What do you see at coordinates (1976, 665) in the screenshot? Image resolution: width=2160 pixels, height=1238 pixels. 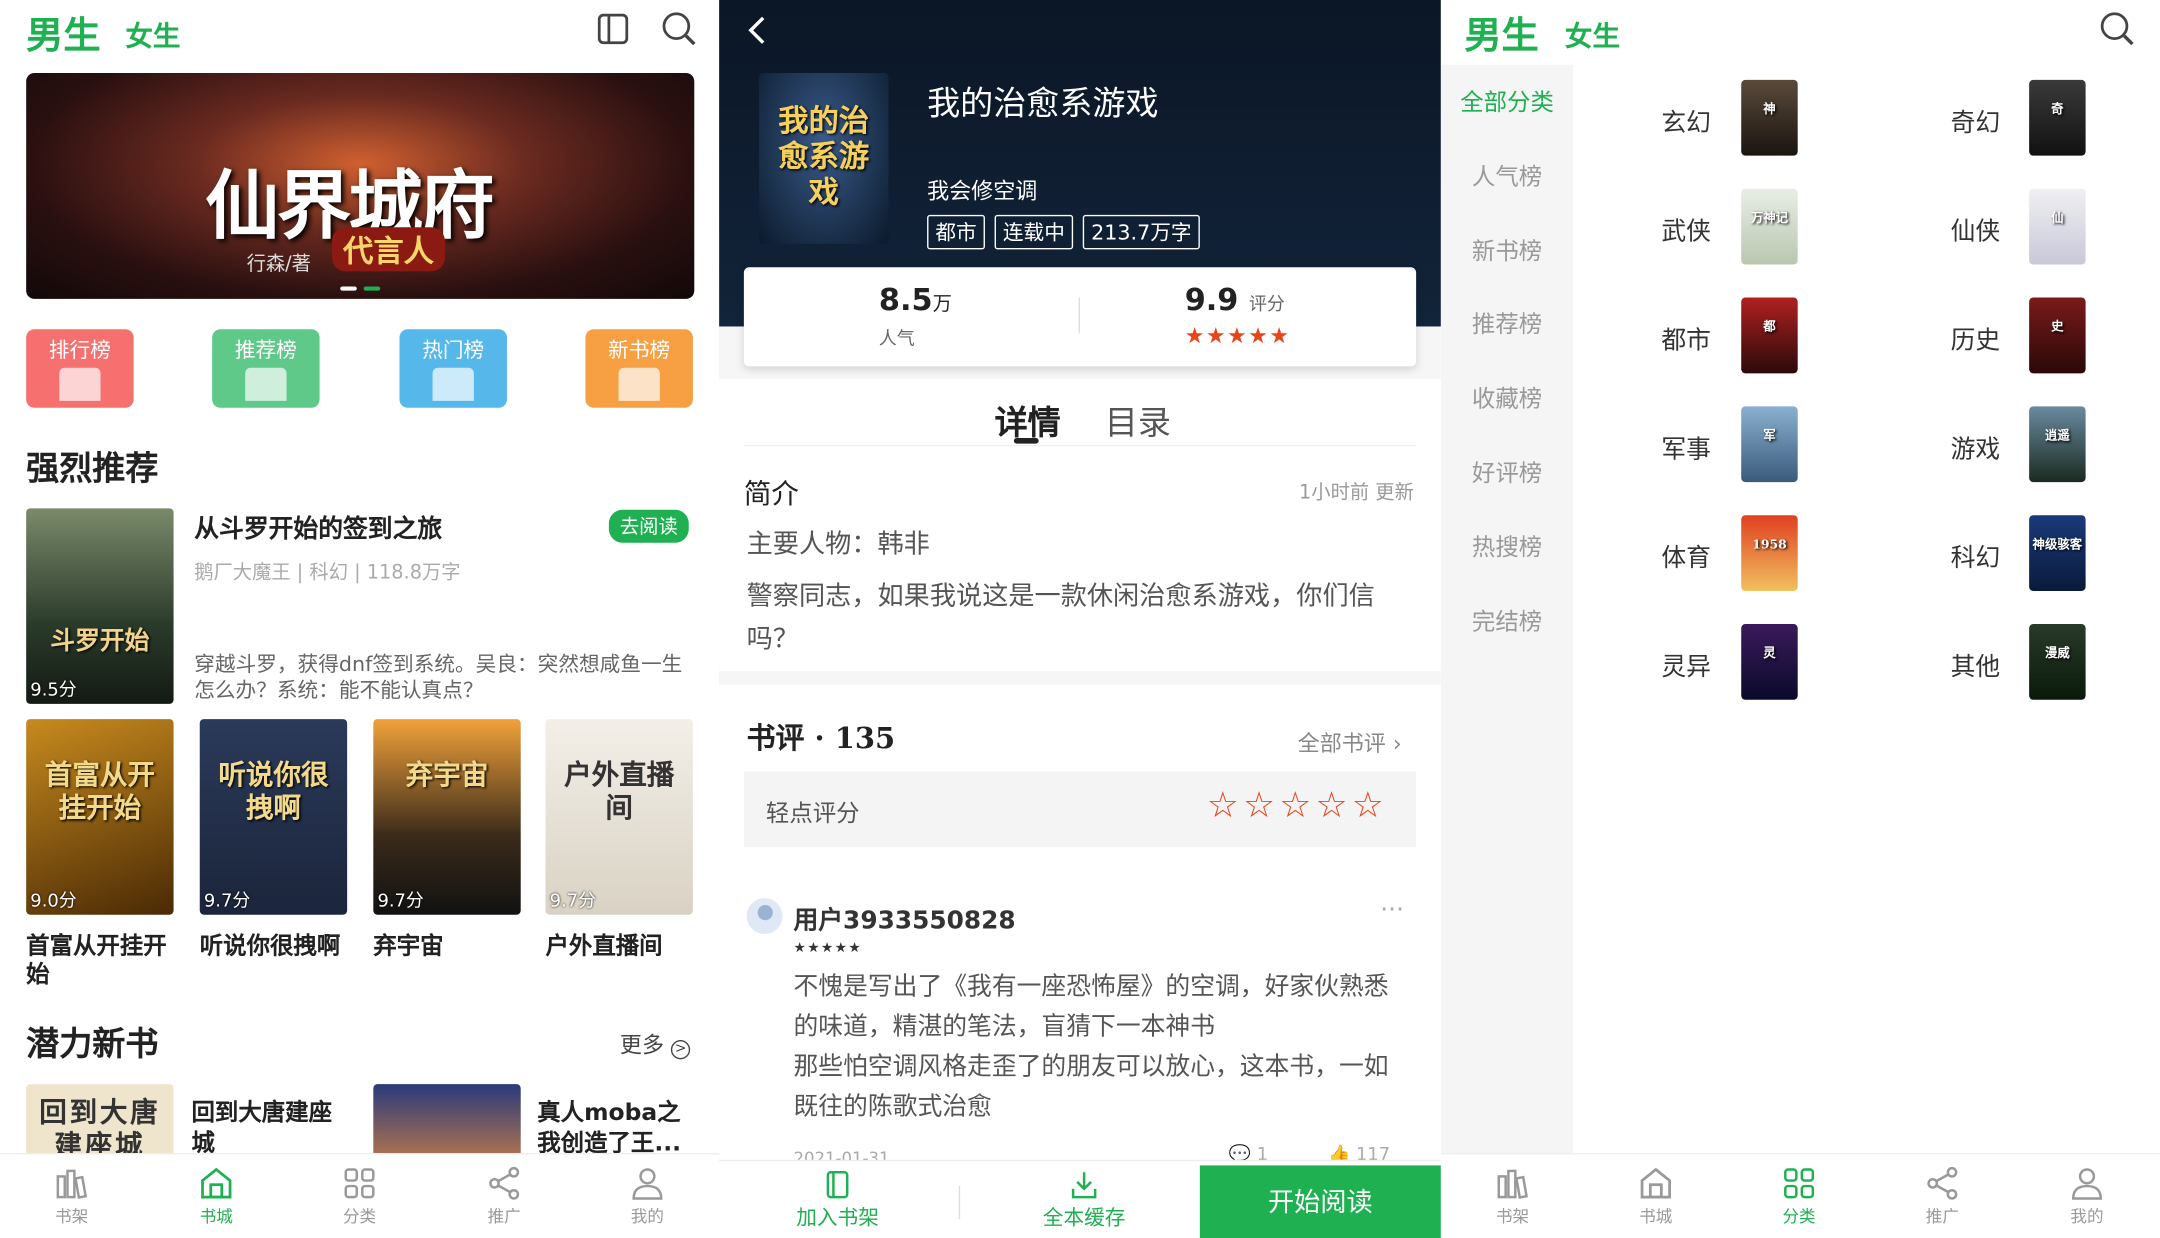 I see `category-label: 其他` at bounding box center [1976, 665].